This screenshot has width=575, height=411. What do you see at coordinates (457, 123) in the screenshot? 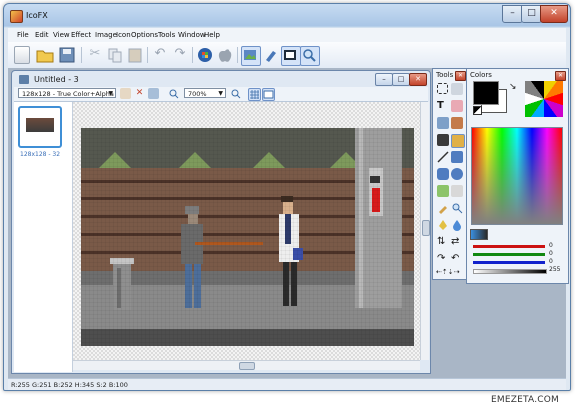
I see `spray-tool-icon` at bounding box center [457, 123].